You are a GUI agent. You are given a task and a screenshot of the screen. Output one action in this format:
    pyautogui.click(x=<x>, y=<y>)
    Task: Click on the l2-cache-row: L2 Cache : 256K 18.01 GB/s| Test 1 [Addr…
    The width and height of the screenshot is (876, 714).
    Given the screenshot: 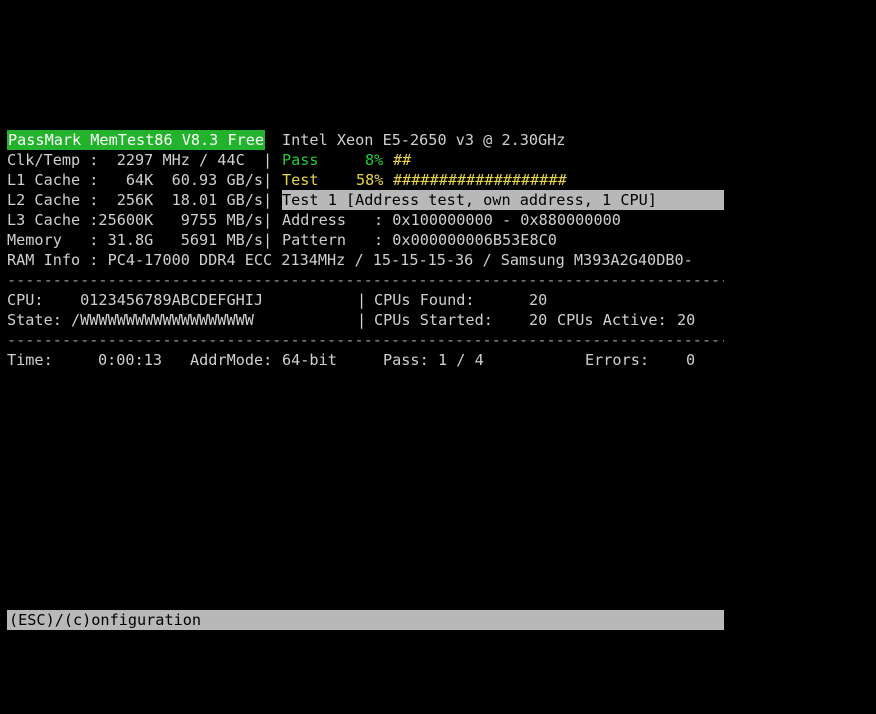 What is the action you would take?
    pyautogui.click(x=365, y=200)
    